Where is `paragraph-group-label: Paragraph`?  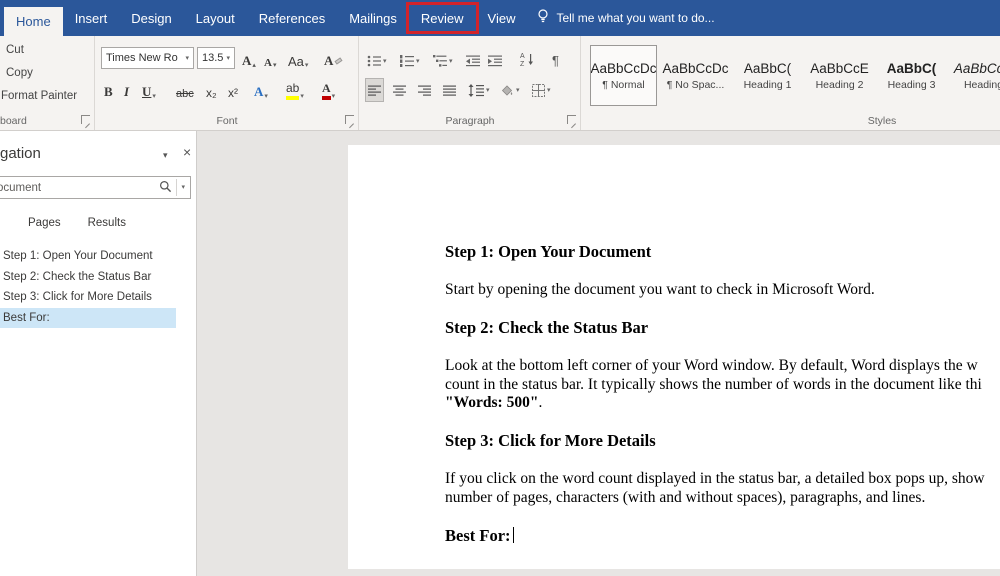
paragraph-group-label: Paragraph is located at coordinates (470, 121).